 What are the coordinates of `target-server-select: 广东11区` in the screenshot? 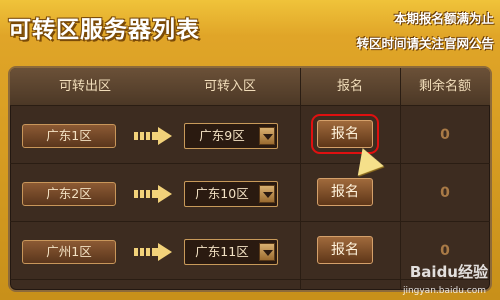 It's located at (231, 252).